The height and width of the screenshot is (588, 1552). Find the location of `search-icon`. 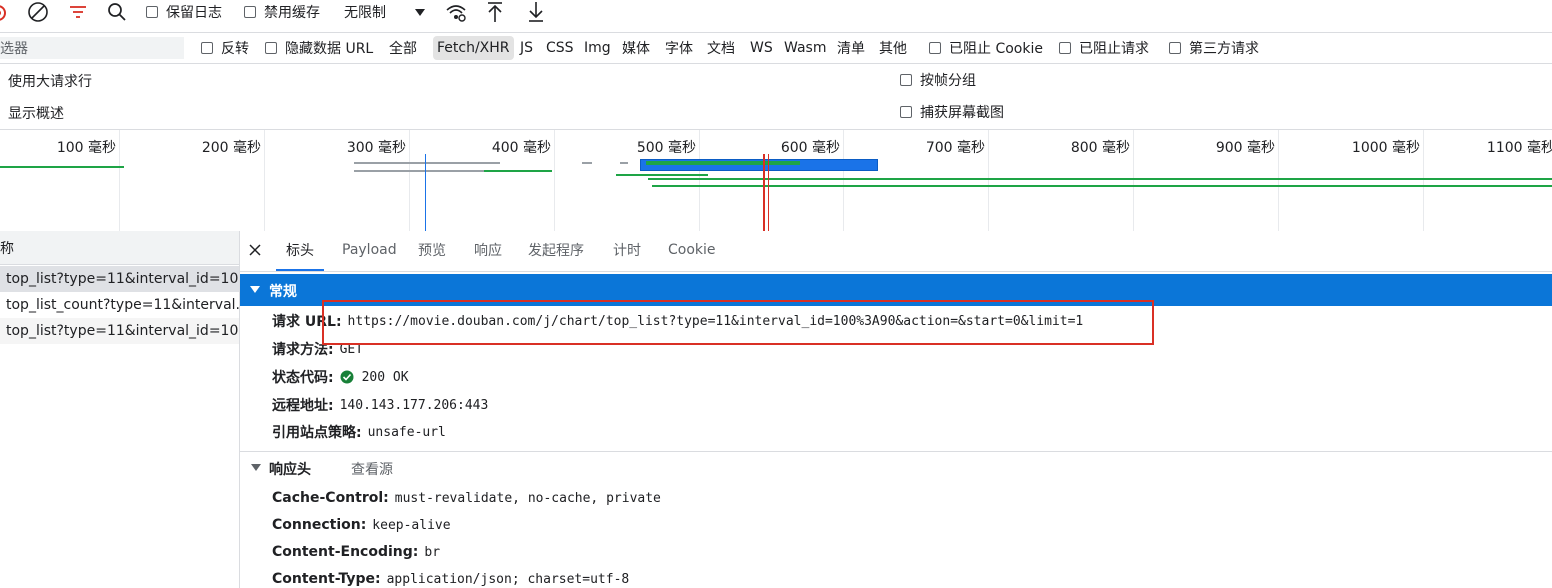

search-icon is located at coordinates (117, 12).